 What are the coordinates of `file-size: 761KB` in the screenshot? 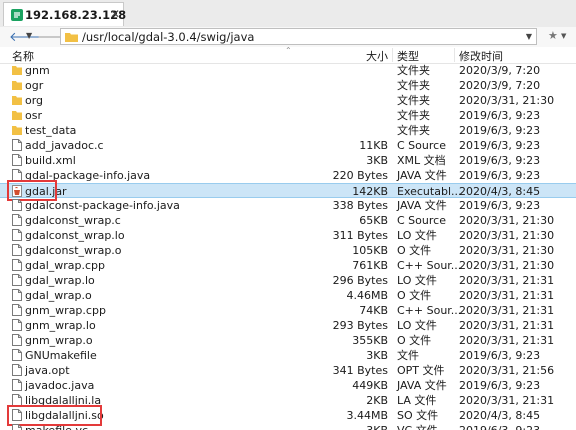 It's located at (370, 265).